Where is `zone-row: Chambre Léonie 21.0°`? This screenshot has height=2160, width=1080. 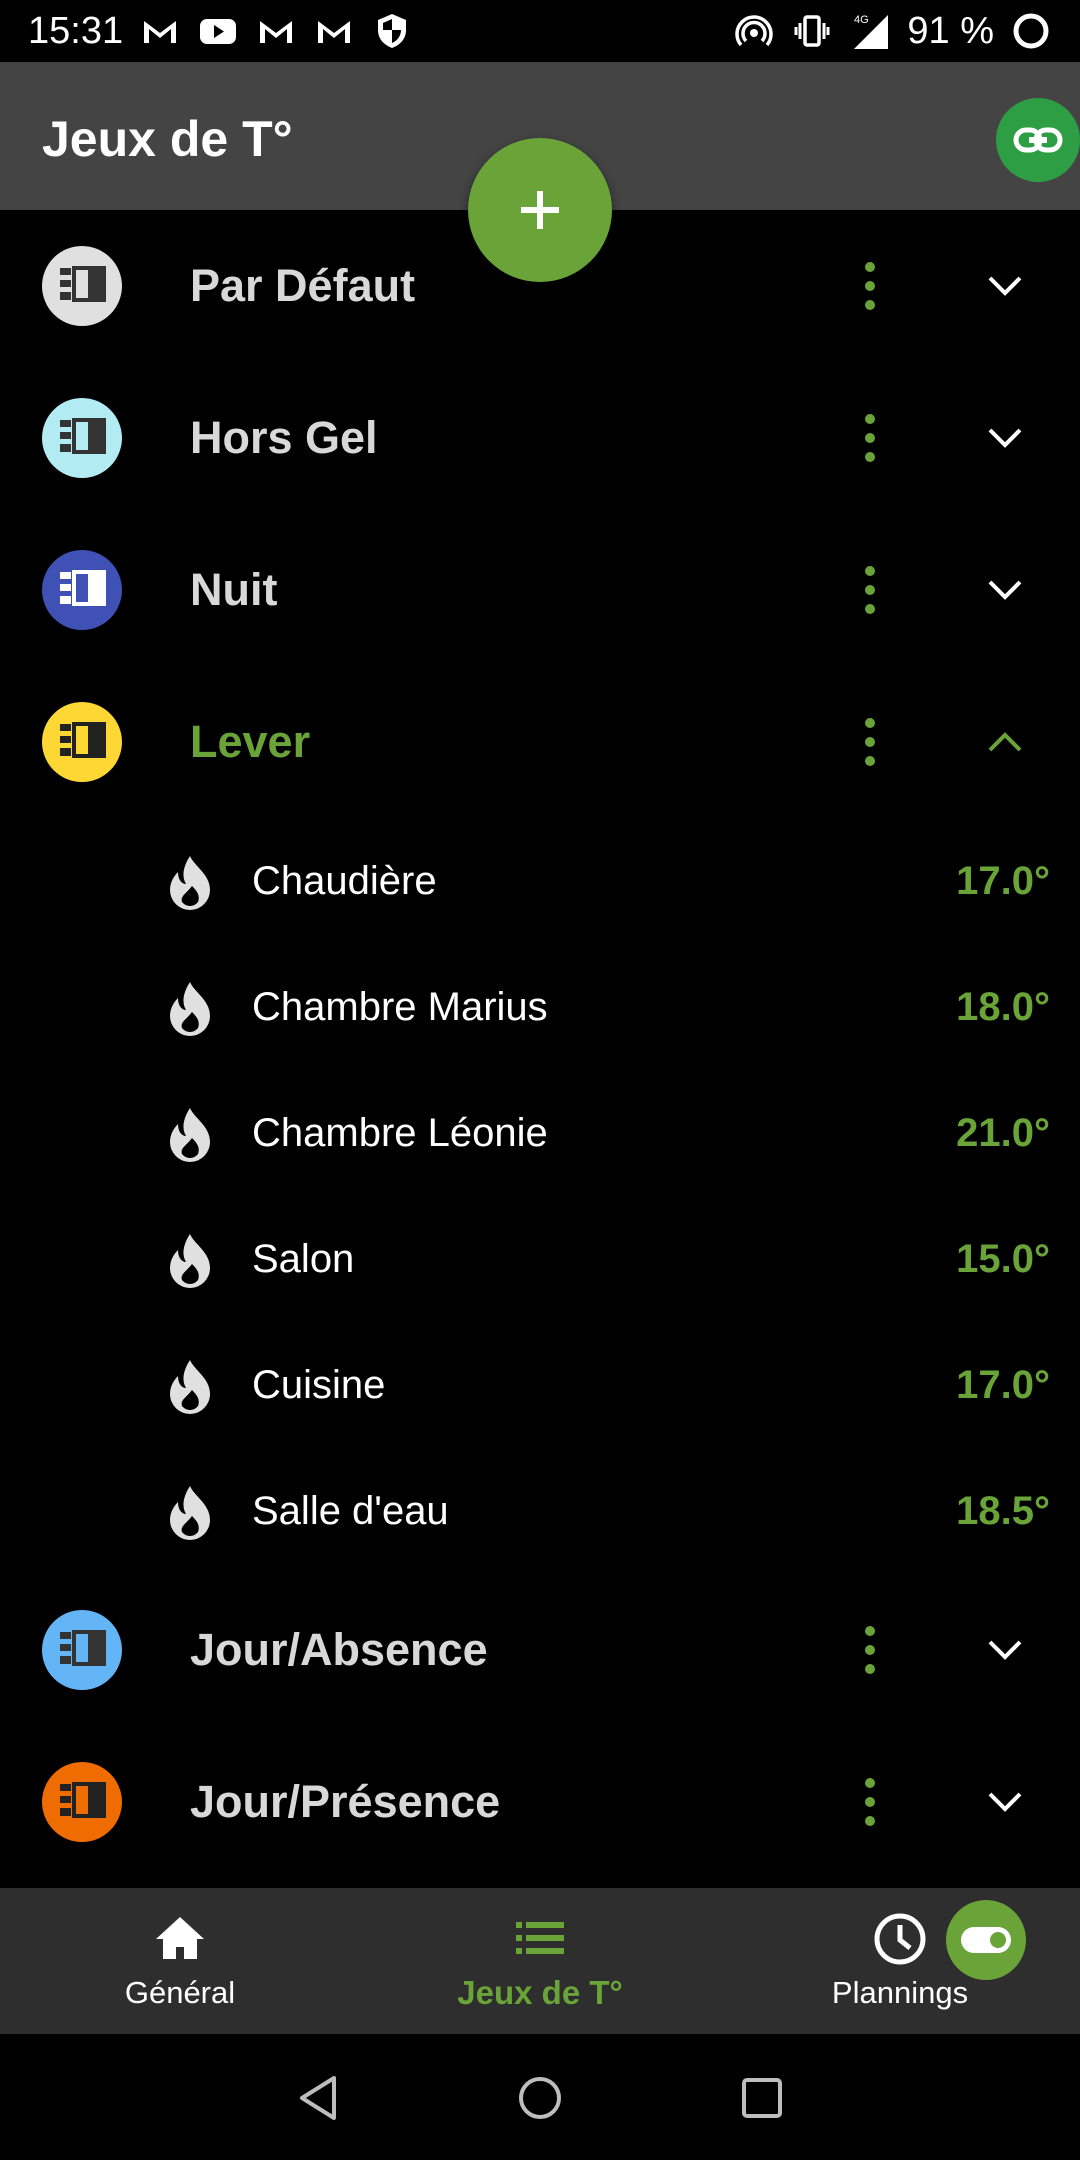
zone-row: Chambre Léonie 21.0° is located at coordinates (540, 1133).